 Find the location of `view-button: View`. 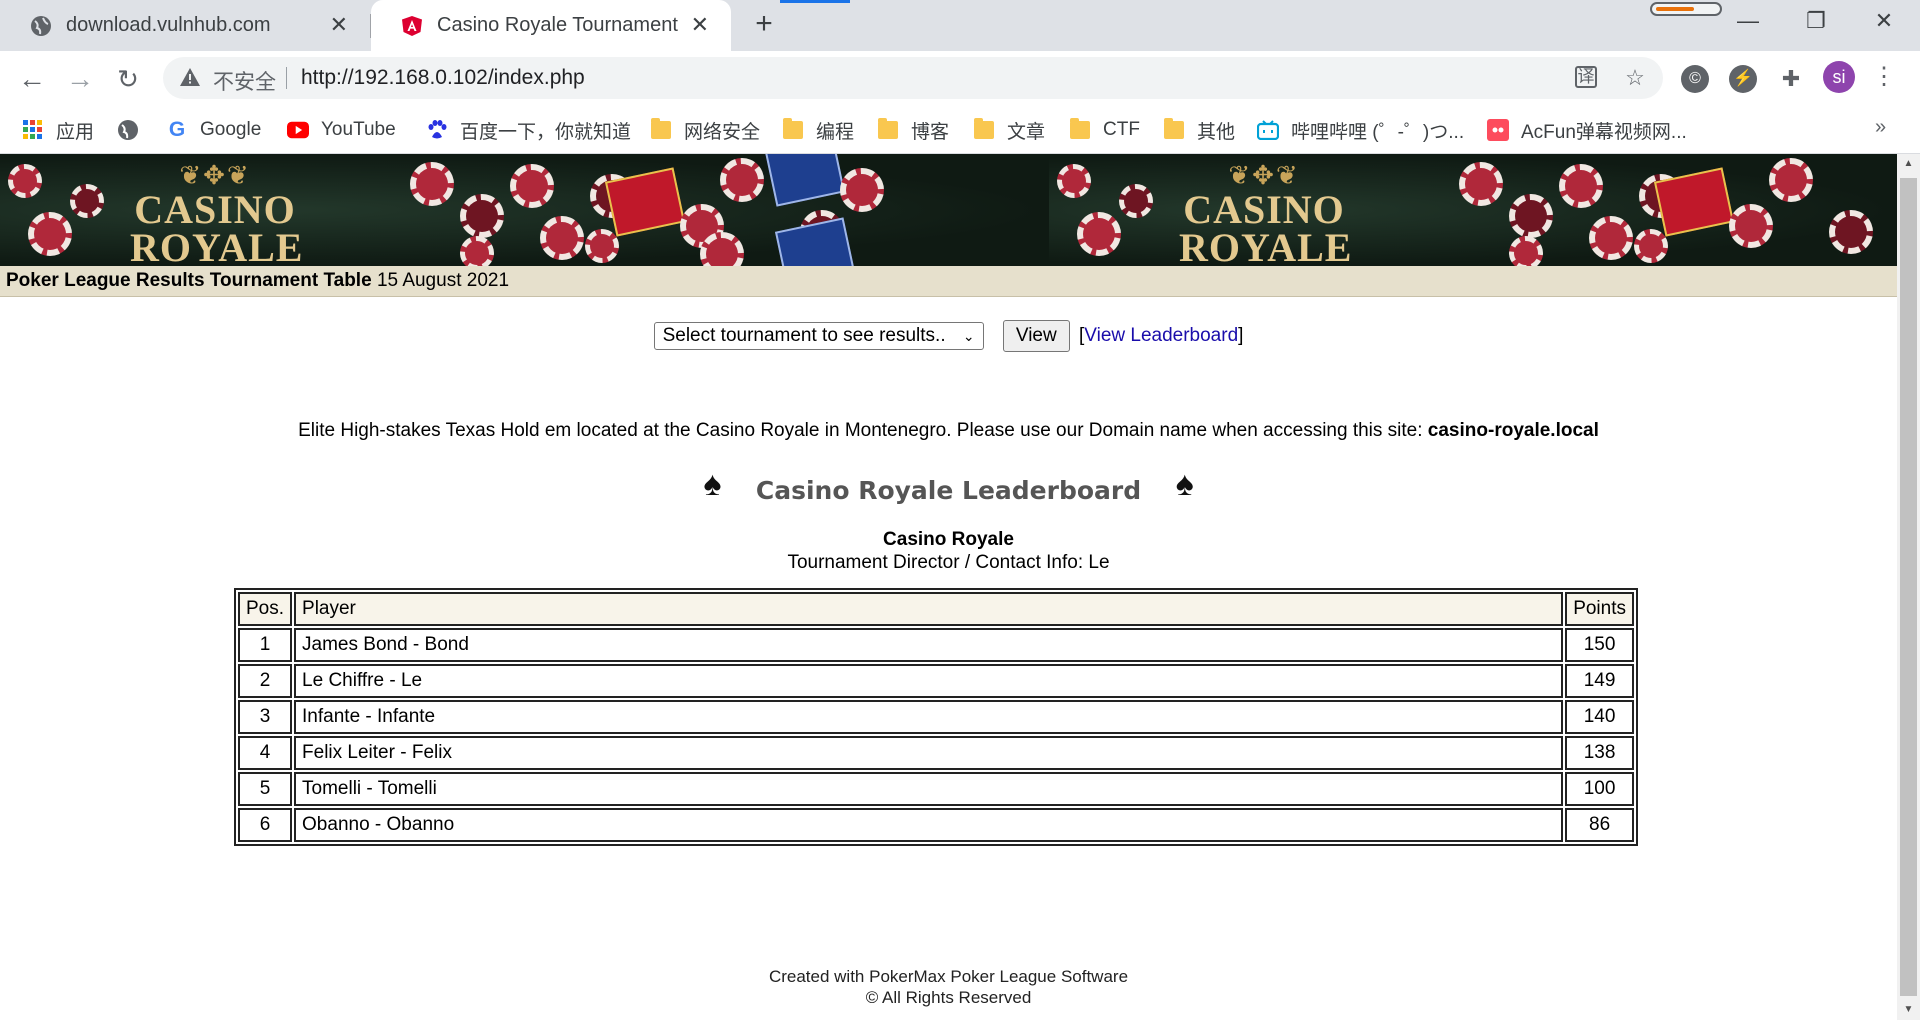

view-button: View is located at coordinates (1036, 336).